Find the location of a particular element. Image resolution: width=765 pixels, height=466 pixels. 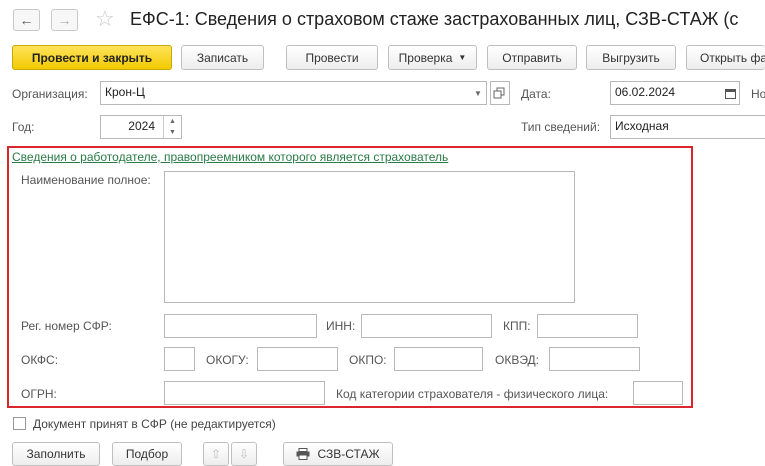

printer-icon is located at coordinates (303, 454).